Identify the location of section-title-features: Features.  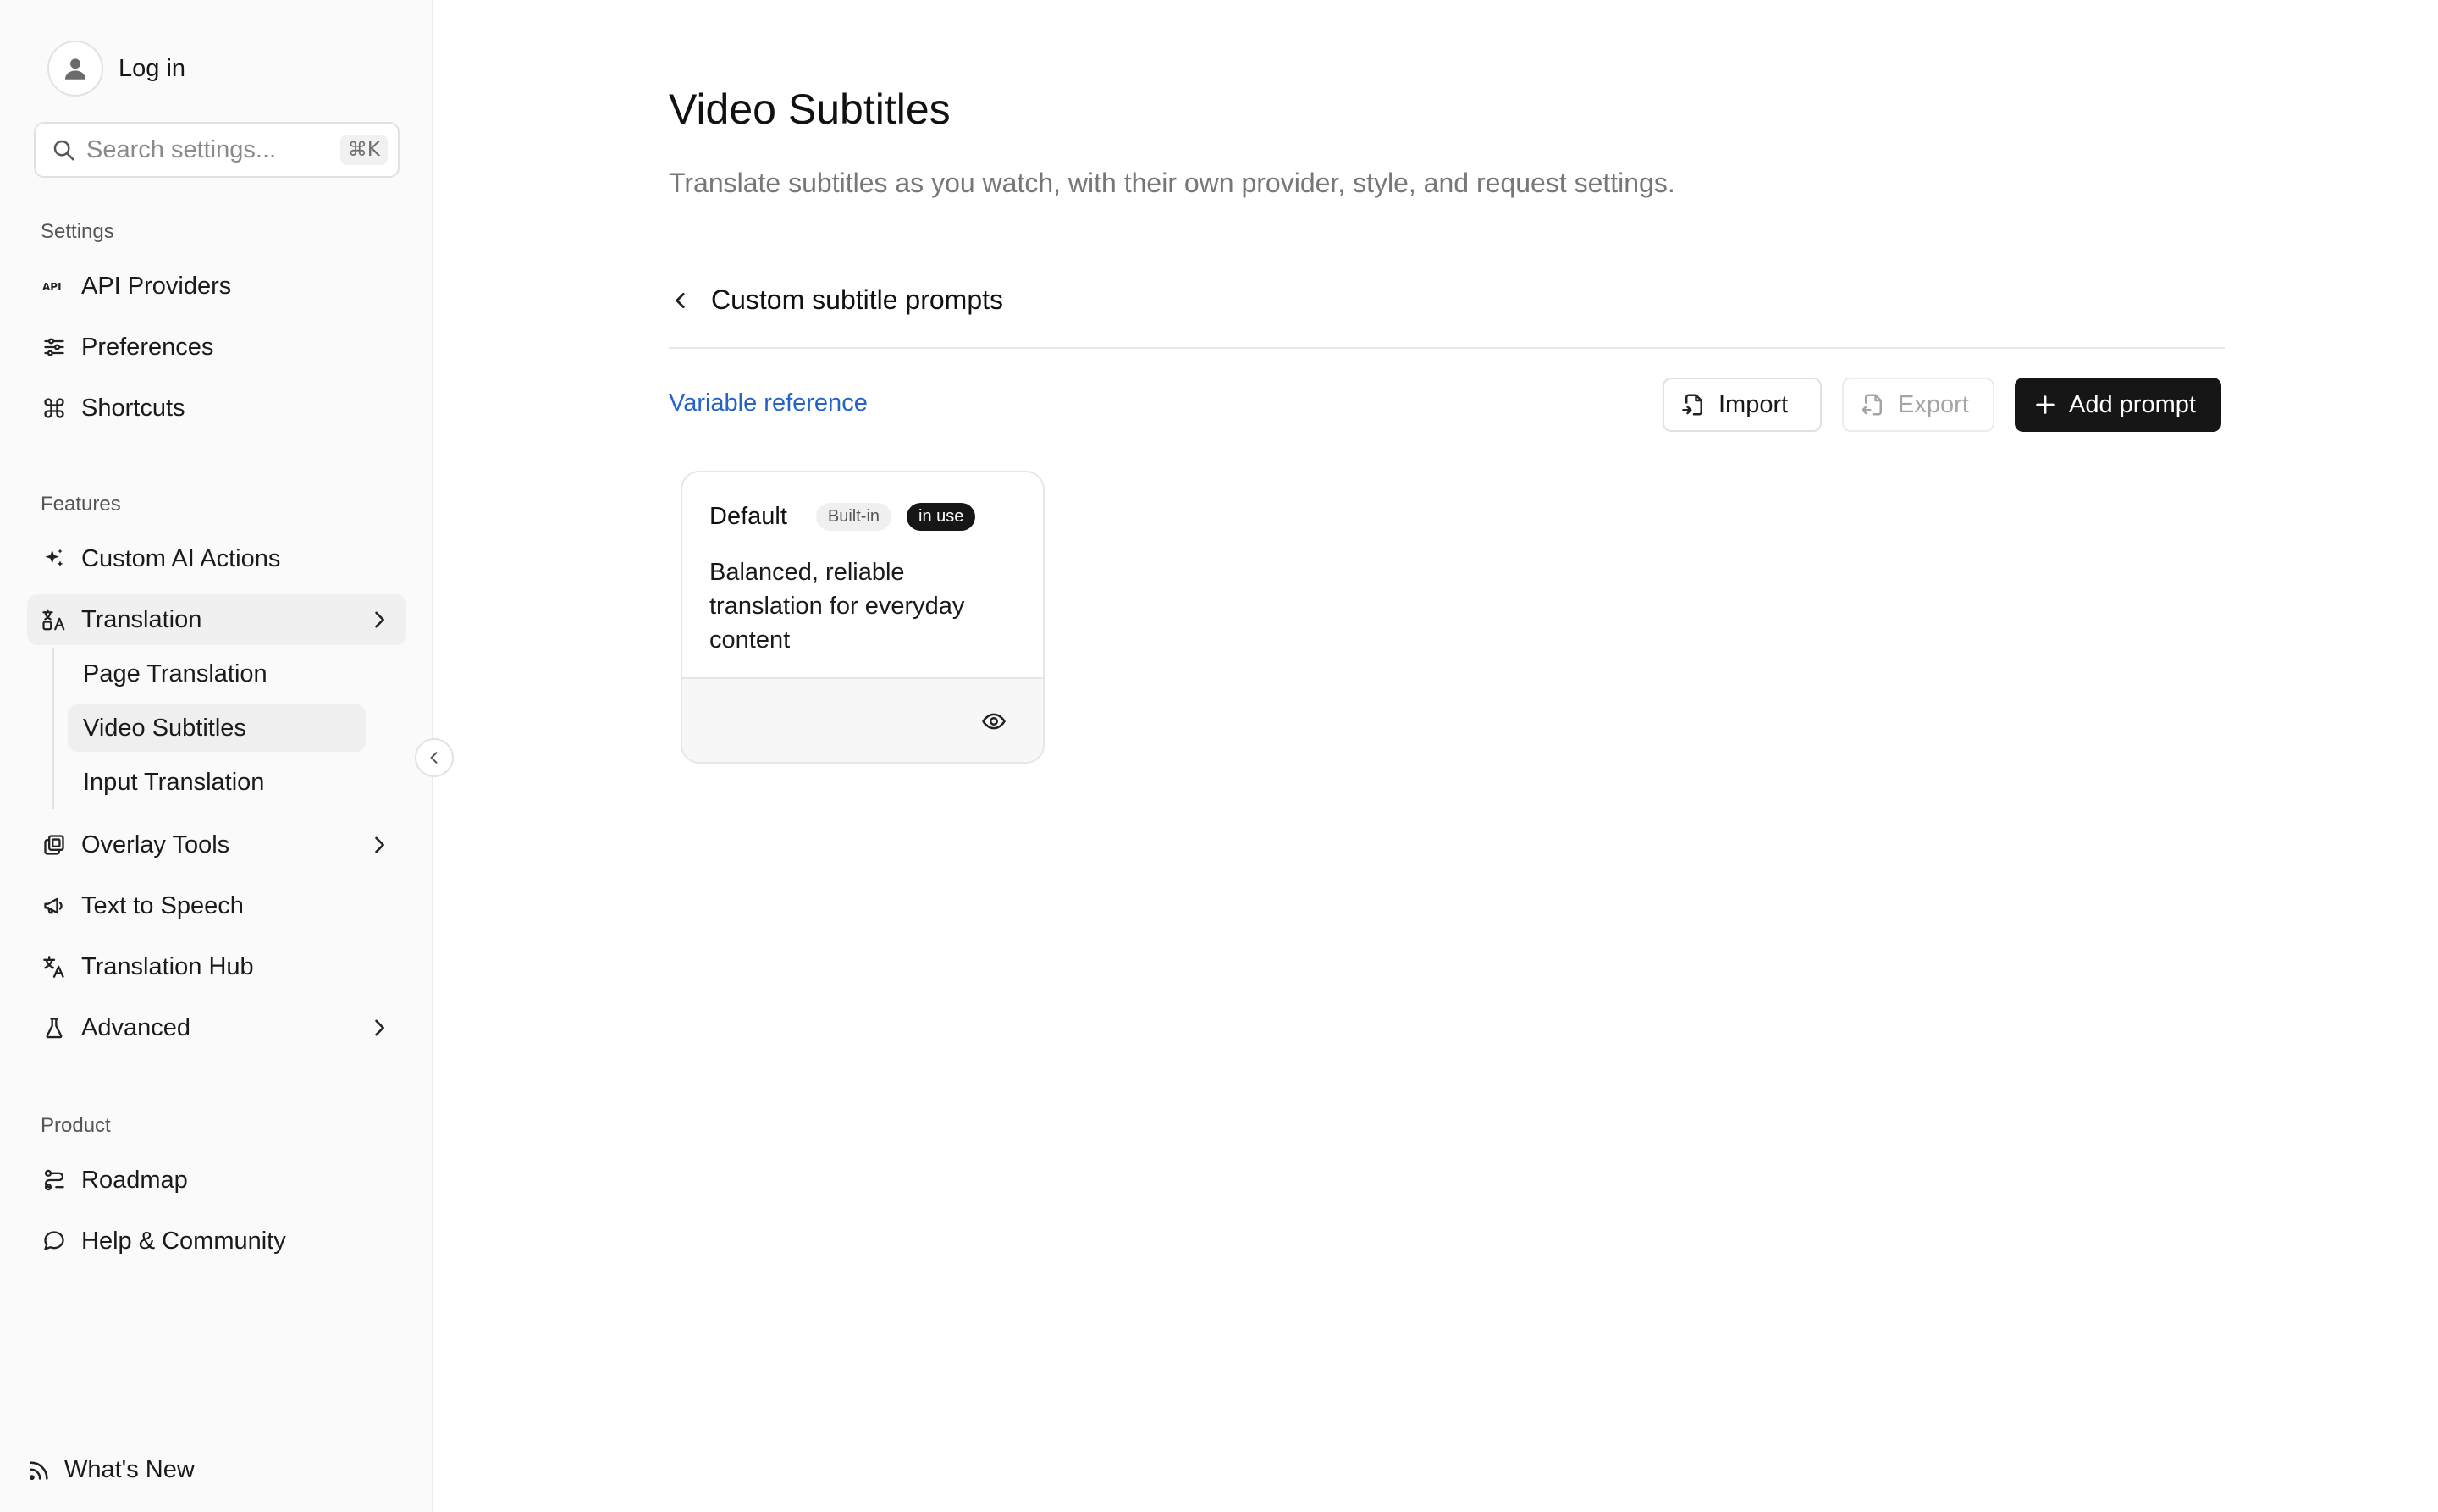
(81, 504).